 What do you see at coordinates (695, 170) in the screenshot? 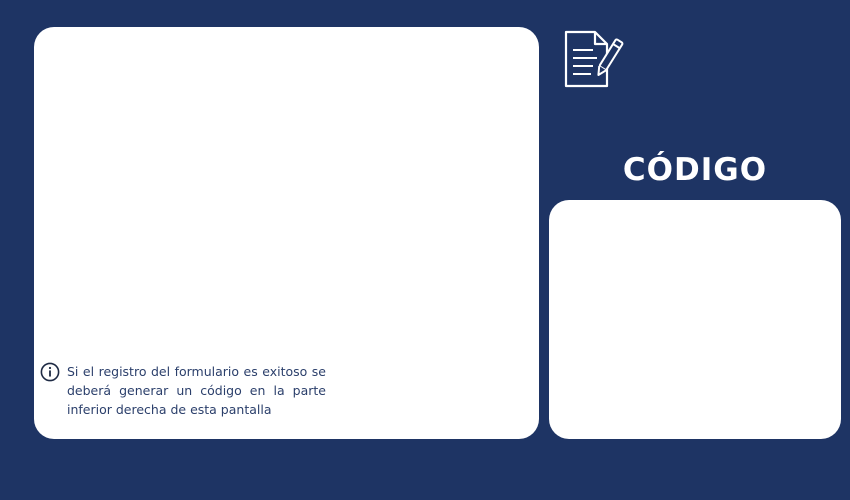
I see `code-title: CÓDIGO` at bounding box center [695, 170].